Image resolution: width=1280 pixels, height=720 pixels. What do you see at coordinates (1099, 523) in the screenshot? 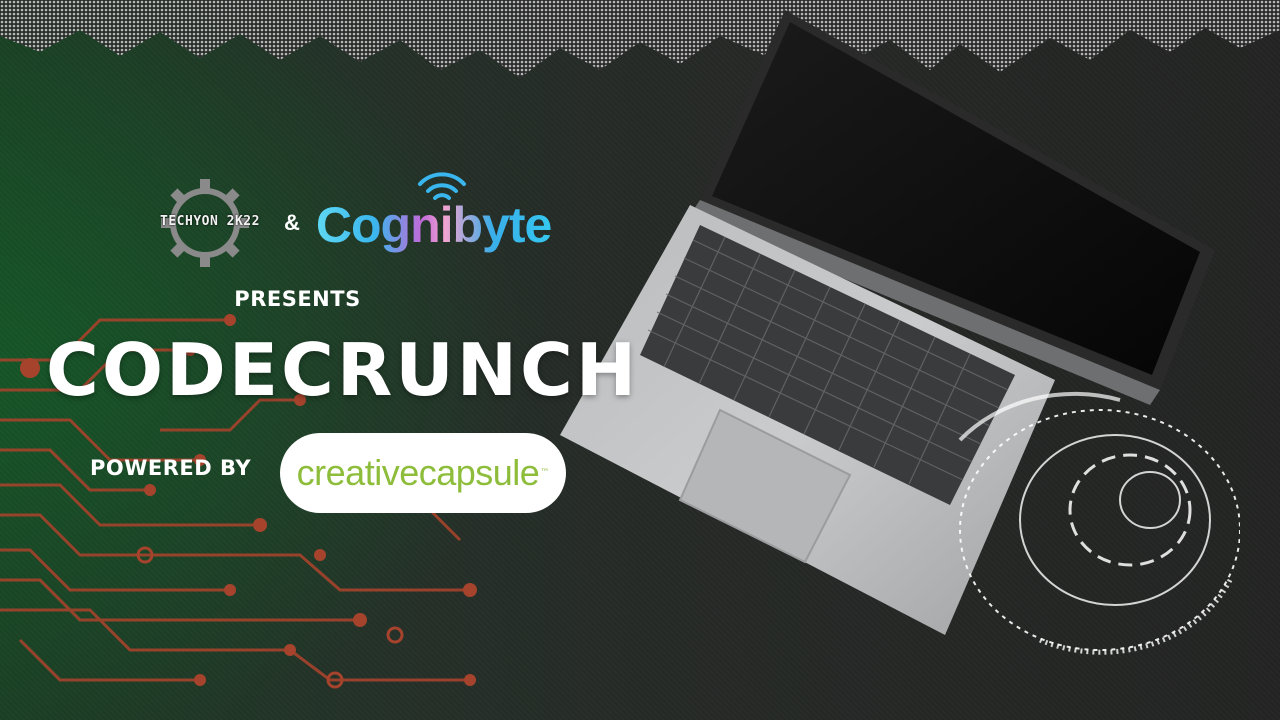
I see `hud-rings-decoration` at bounding box center [1099, 523].